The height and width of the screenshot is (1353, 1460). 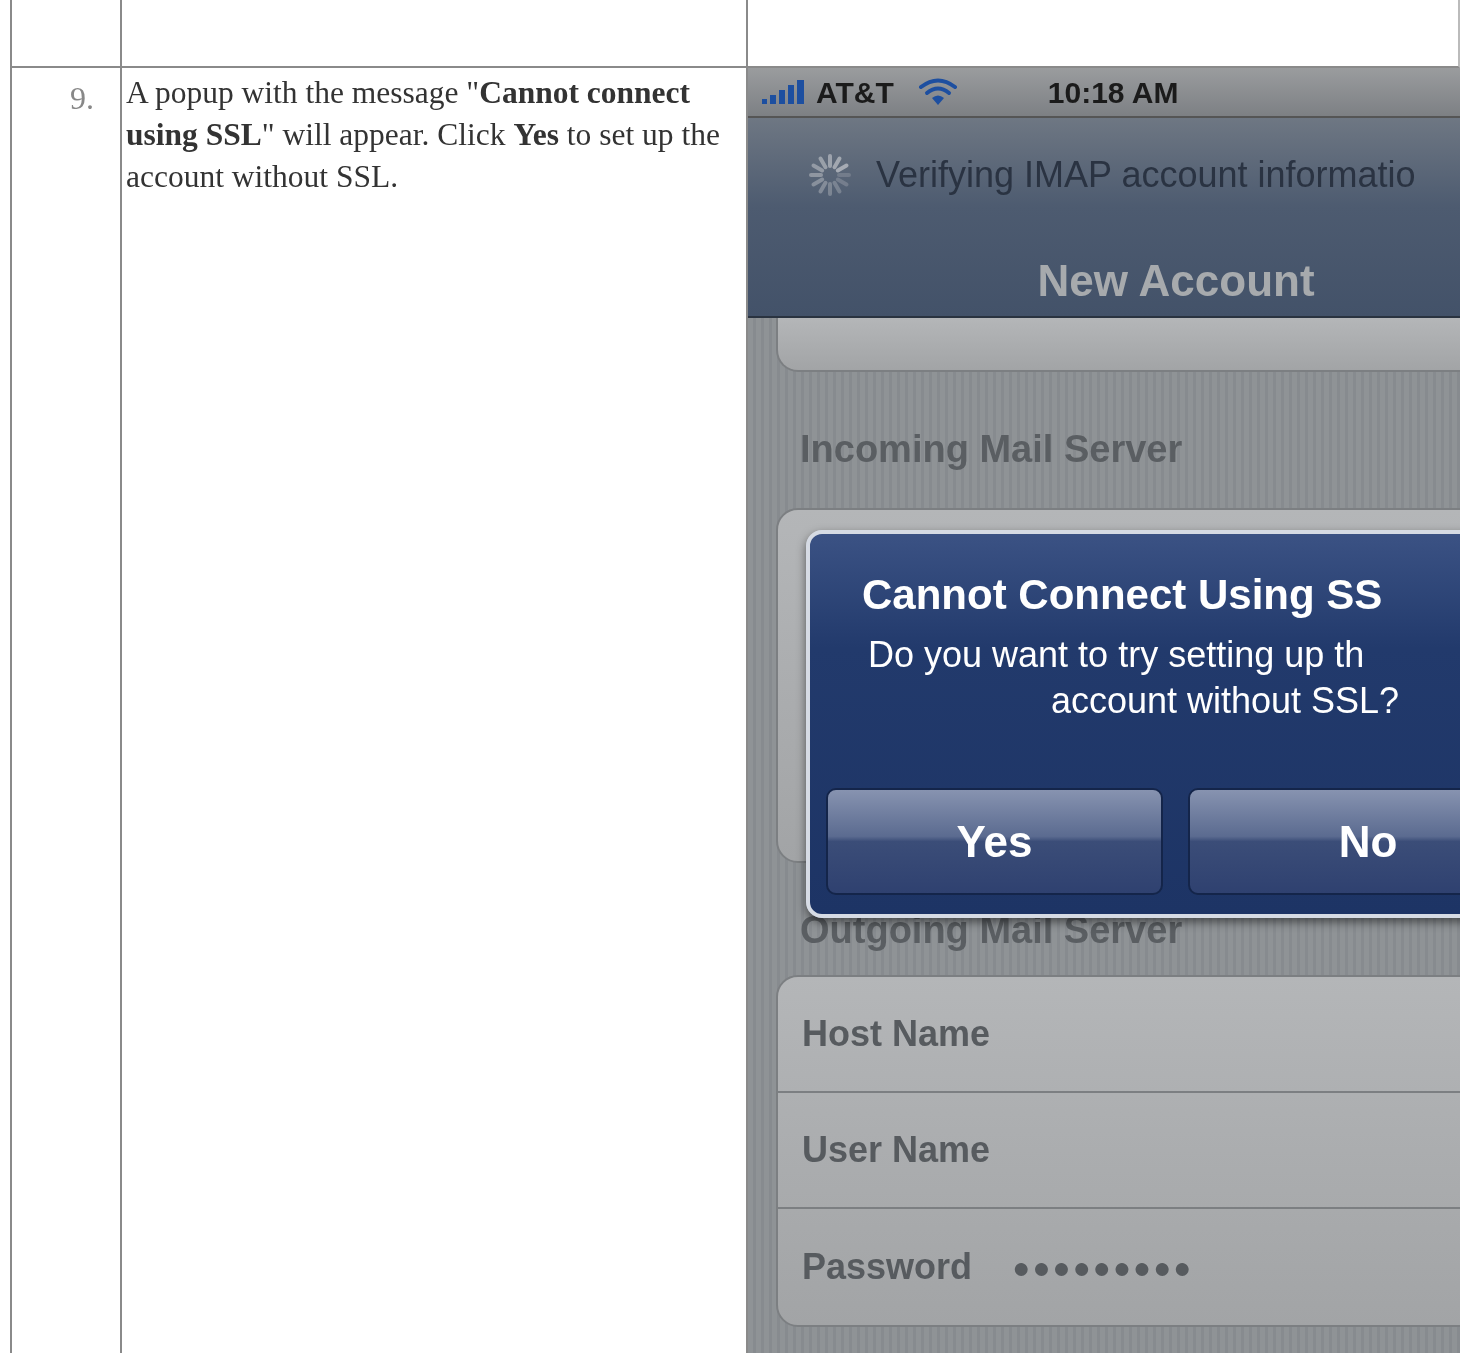 What do you see at coordinates (887, 1267) in the screenshot?
I see `field-label: Password` at bounding box center [887, 1267].